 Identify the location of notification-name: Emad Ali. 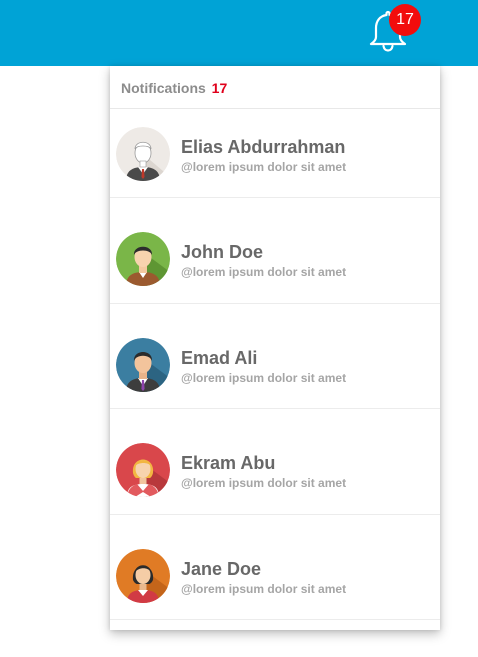
(219, 358).